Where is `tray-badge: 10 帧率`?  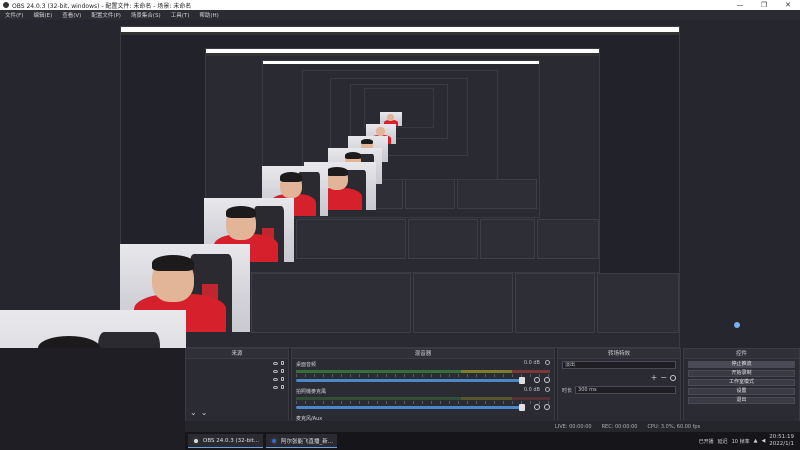
tray-badge: 10 帧率 is located at coordinates (740, 441).